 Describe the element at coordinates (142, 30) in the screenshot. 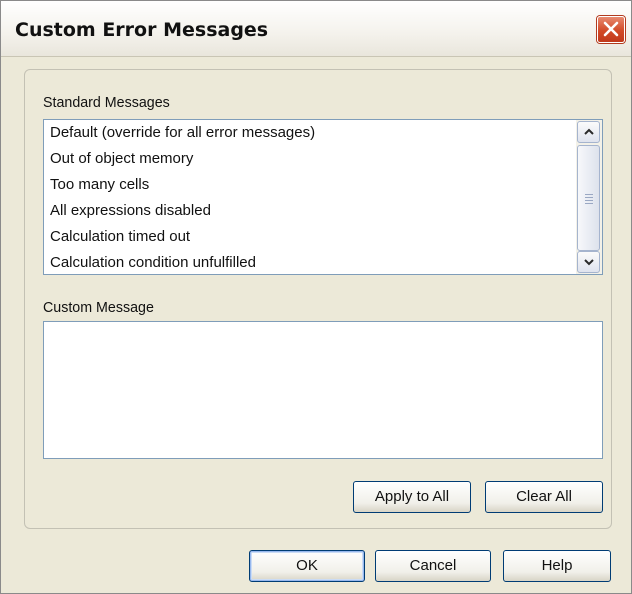

I see `dialog-title: Custom Error Messages` at that location.